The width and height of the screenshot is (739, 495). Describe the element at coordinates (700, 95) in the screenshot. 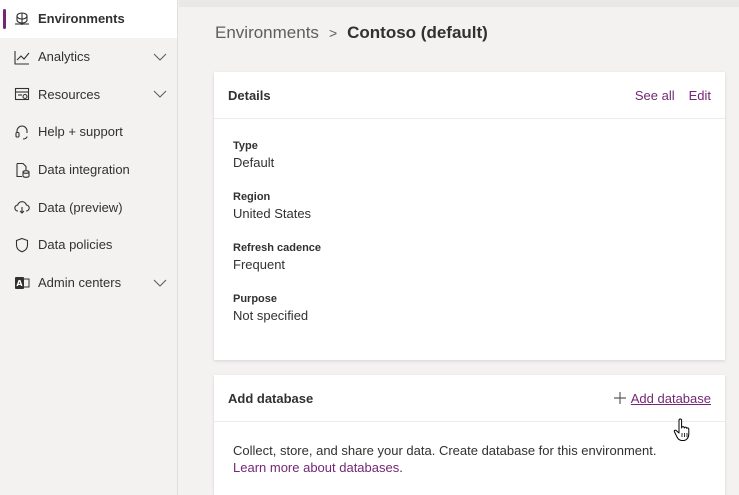

I see `edit-link: Edit` at that location.